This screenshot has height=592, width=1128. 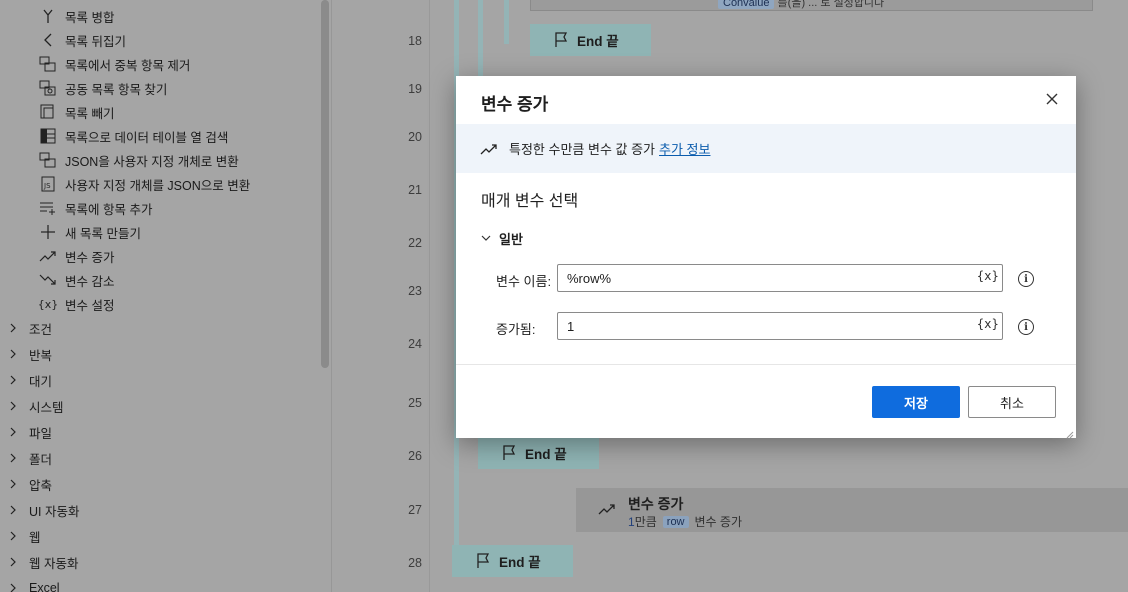 I want to click on flag-icon, so click(x=509, y=453).